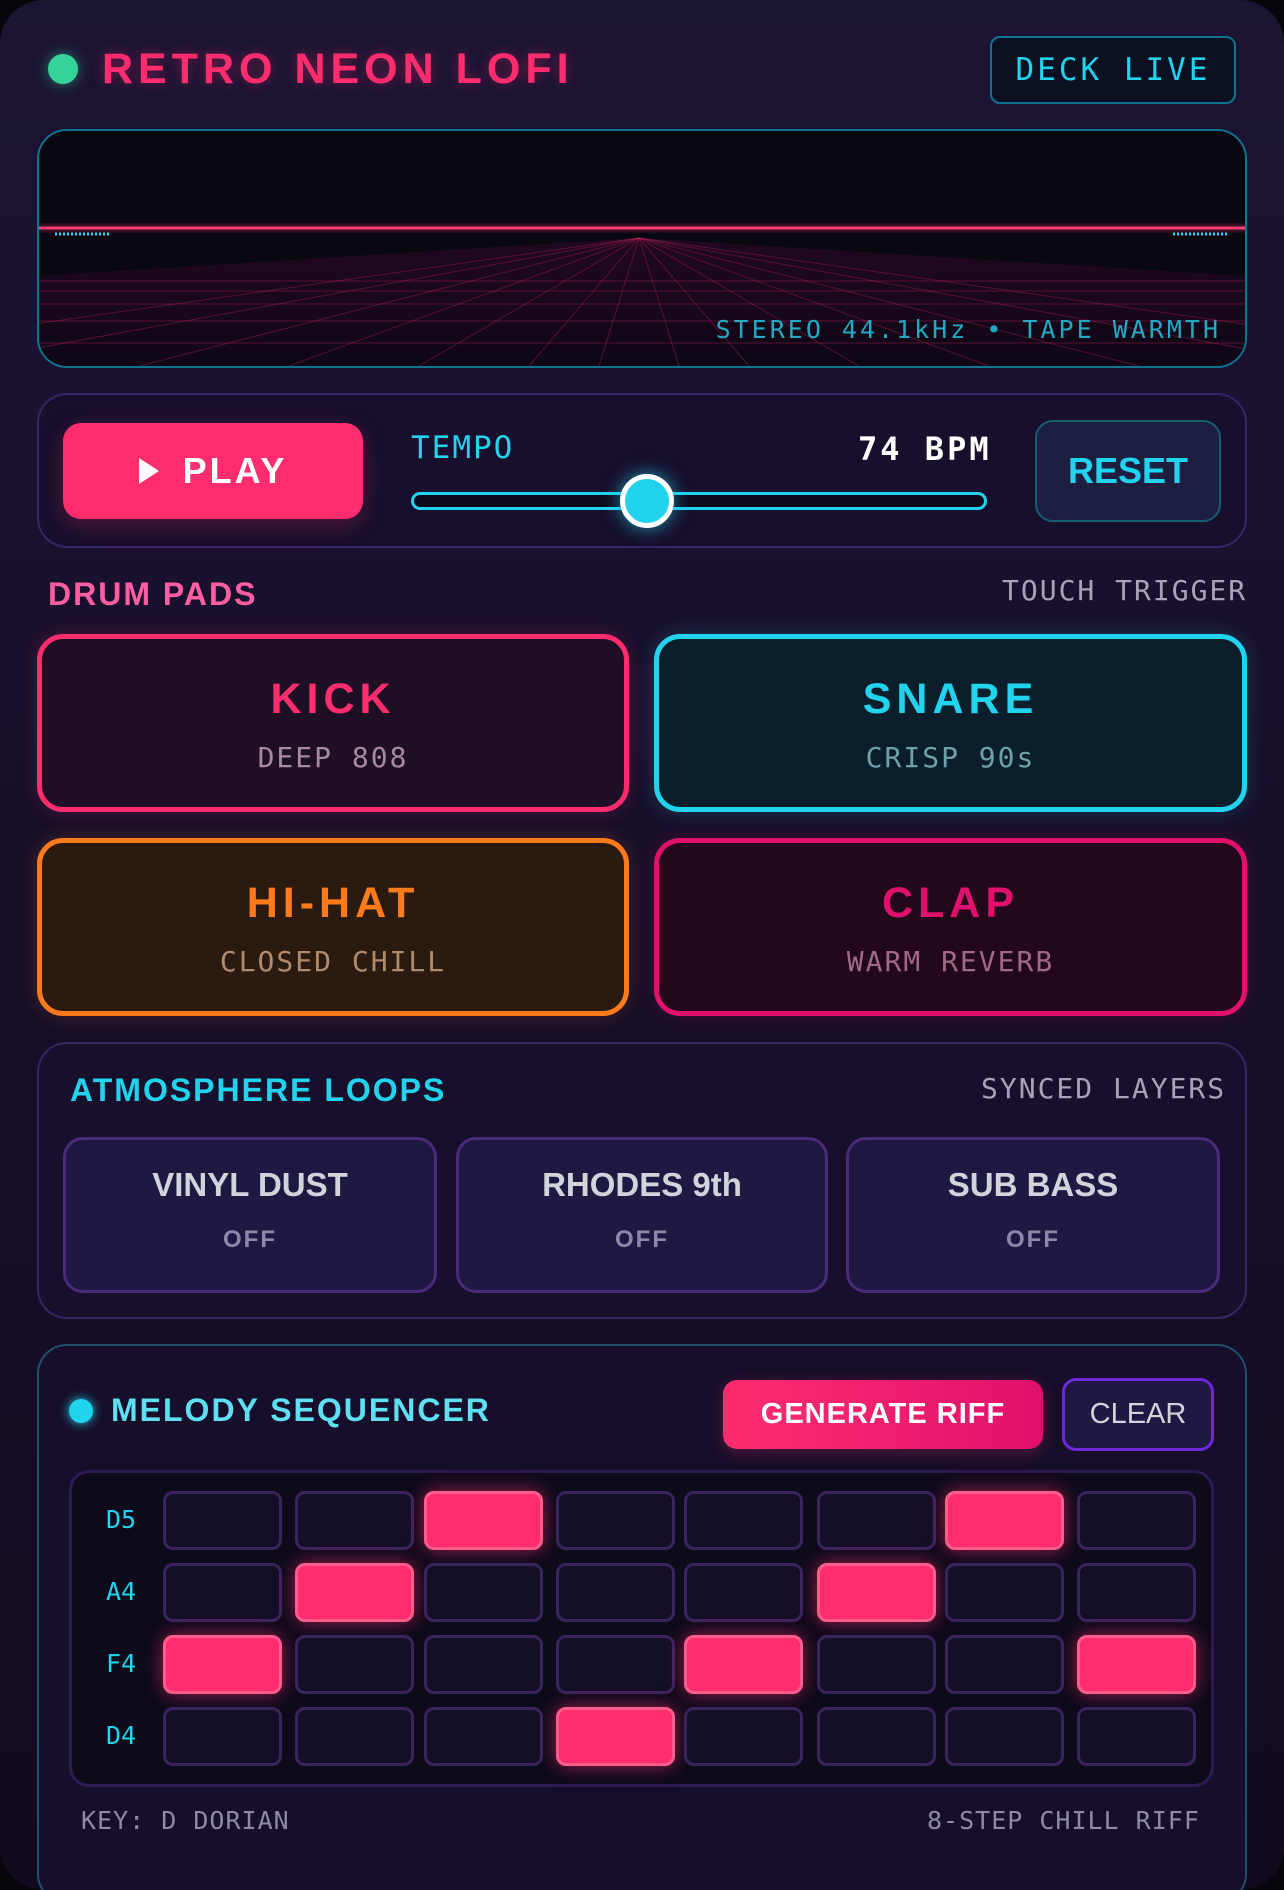 This screenshot has width=1284, height=1890. I want to click on pad-name: SNARE, so click(950, 699).